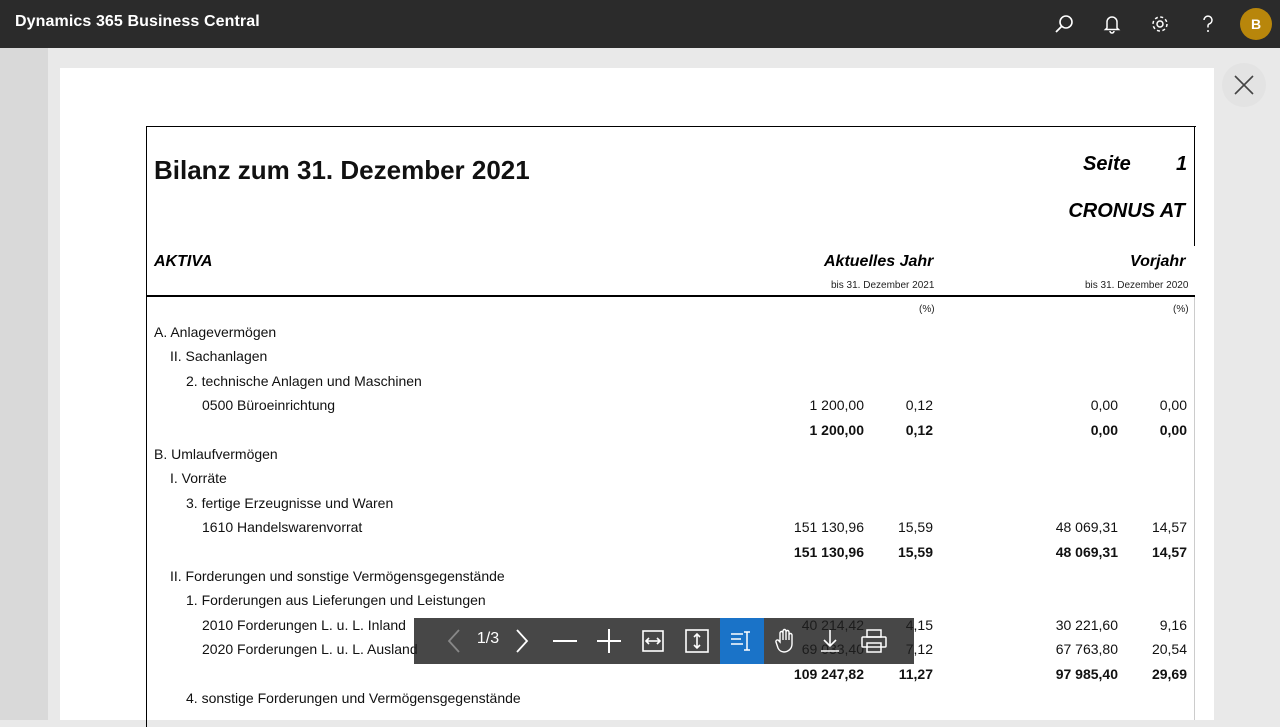  I want to click on prev-page-button, so click(454, 641).